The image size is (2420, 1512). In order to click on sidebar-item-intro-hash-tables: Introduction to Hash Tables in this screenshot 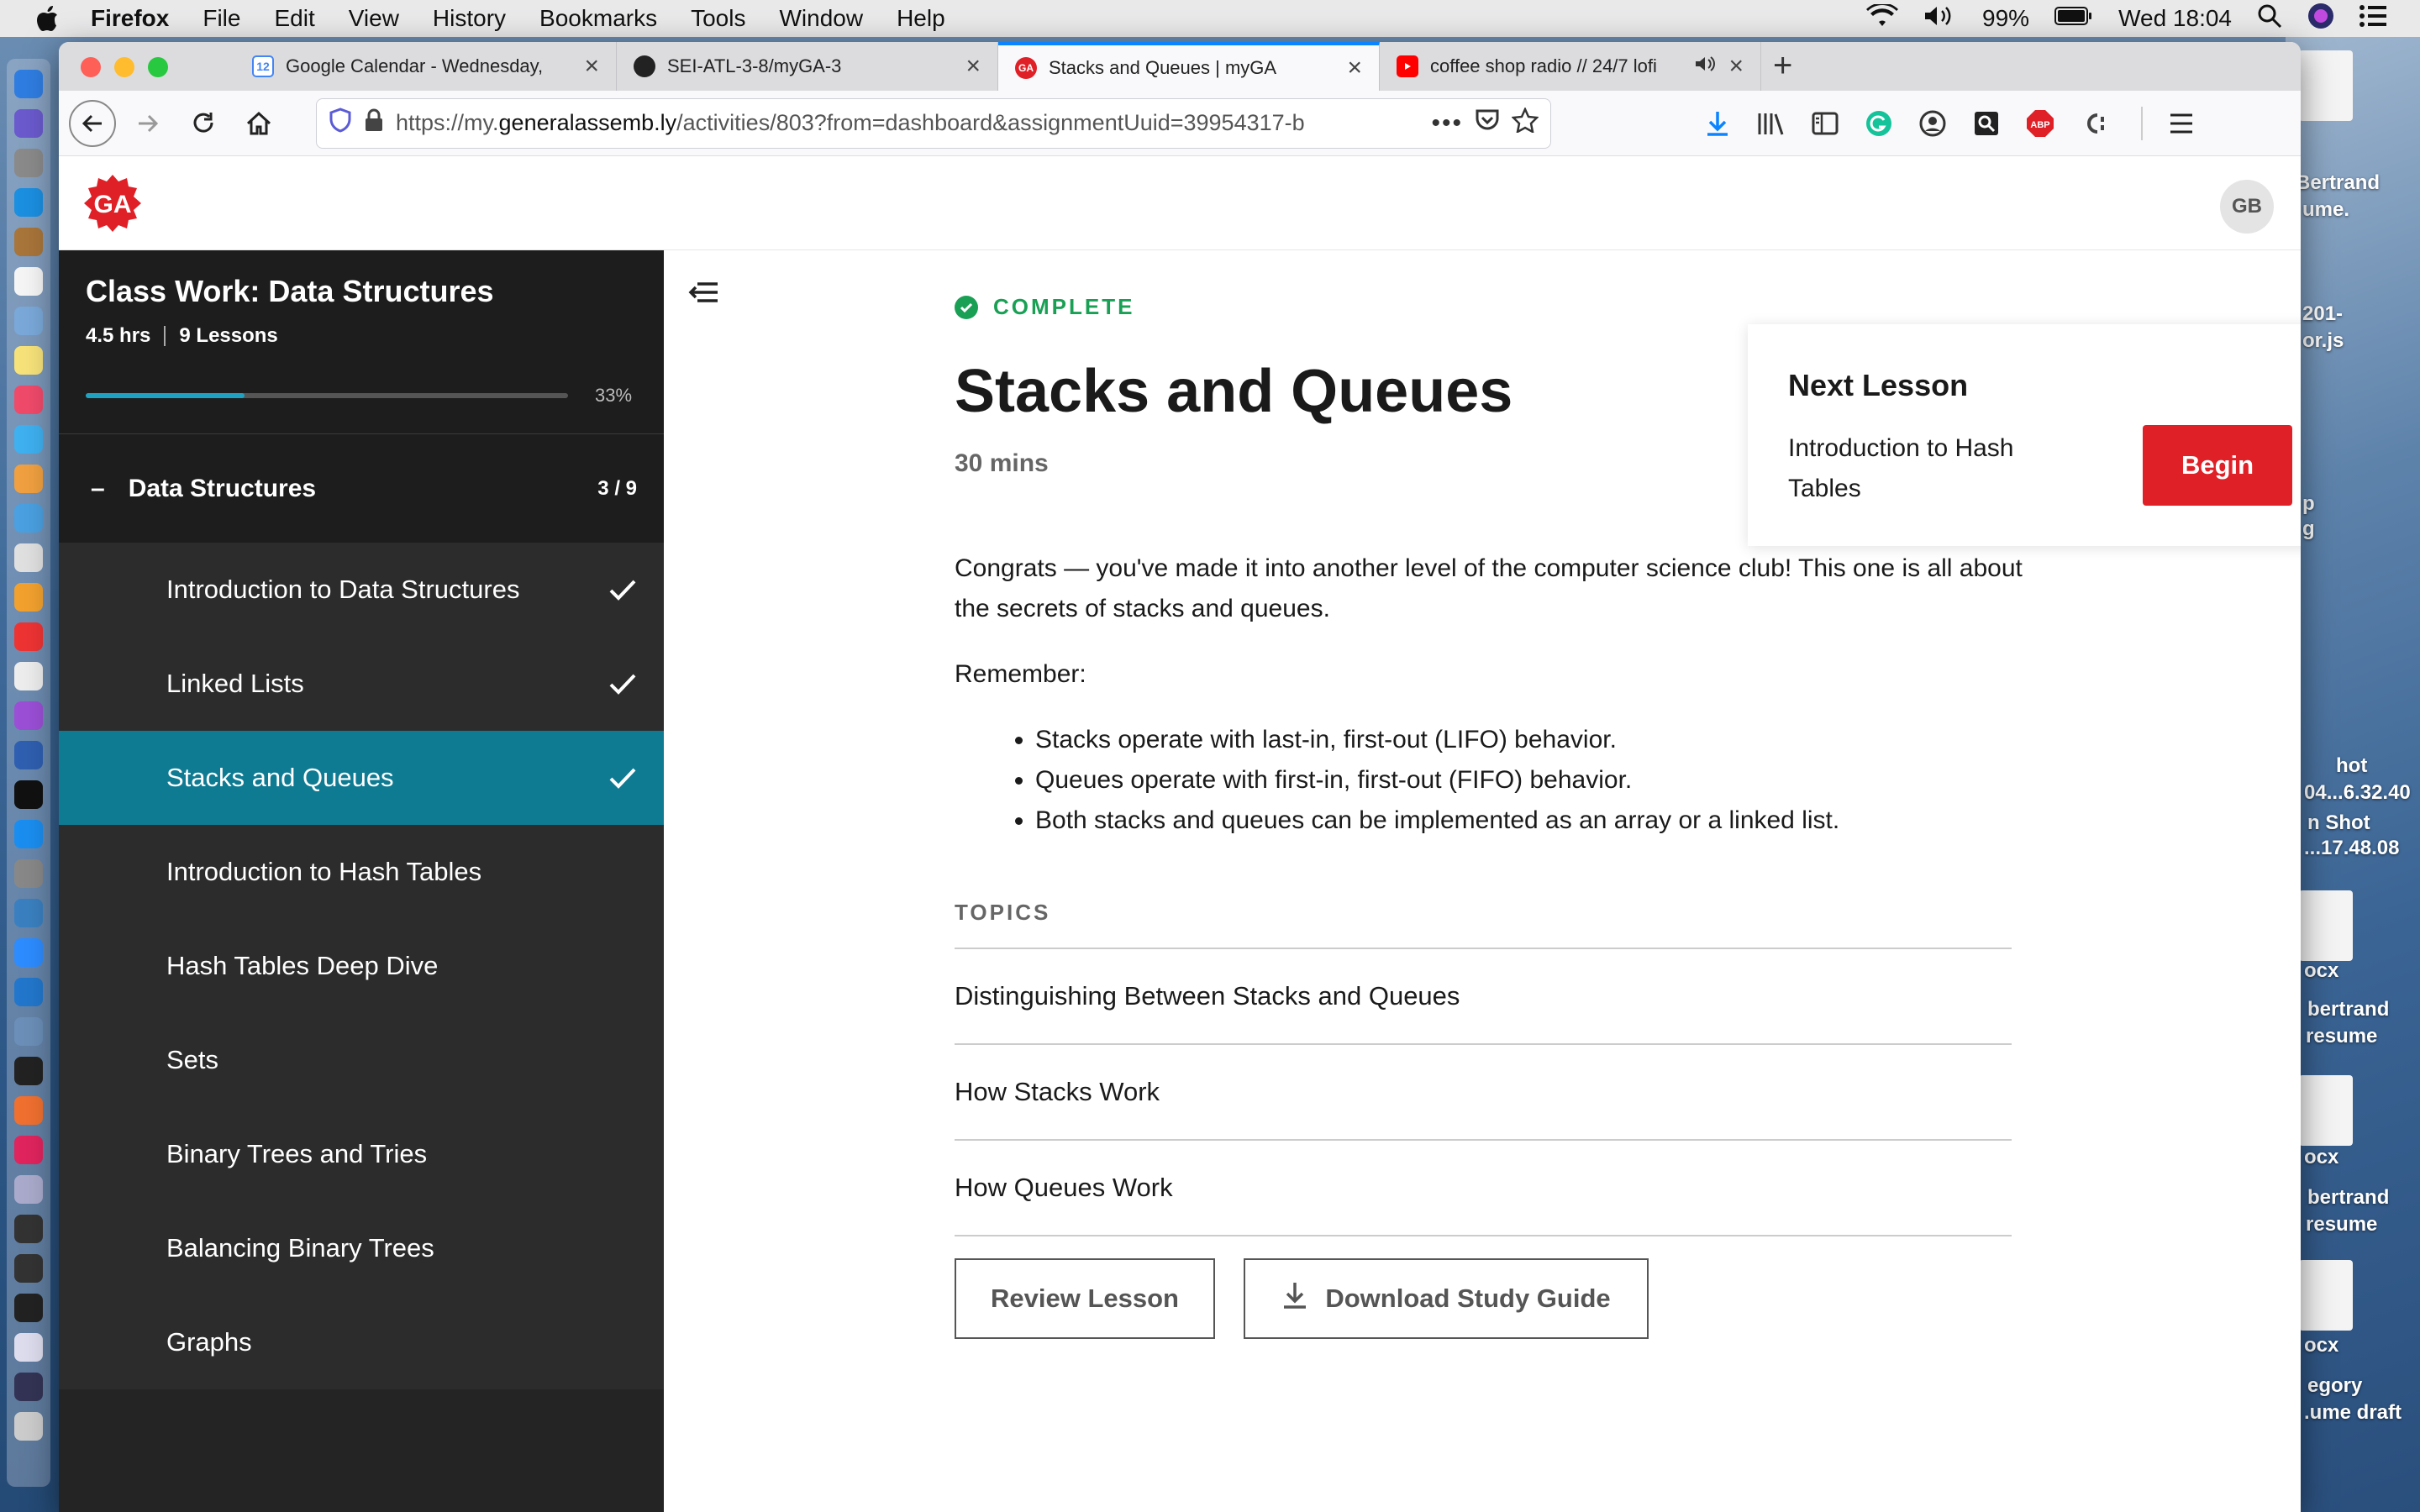, I will do `click(361, 872)`.